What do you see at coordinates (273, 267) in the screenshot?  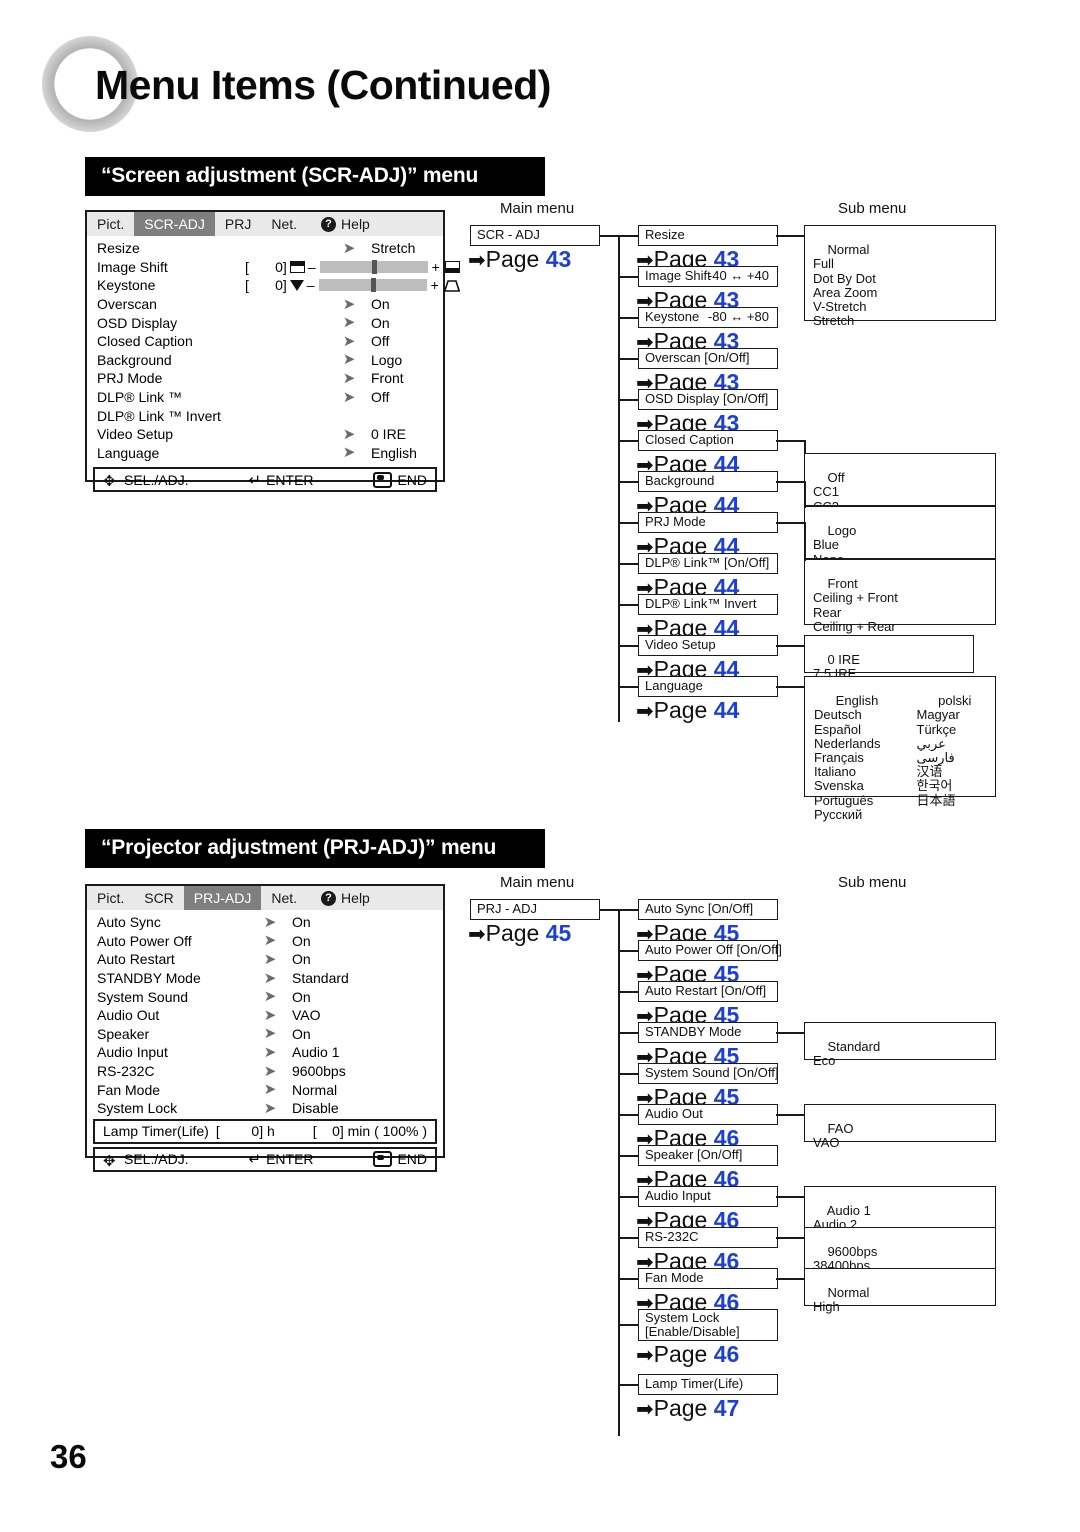 I see `osd-row-image-shift: Image Shift [0] – +` at bounding box center [273, 267].